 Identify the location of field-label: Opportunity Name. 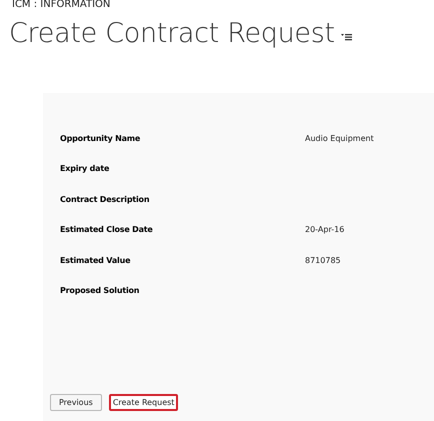
(101, 138).